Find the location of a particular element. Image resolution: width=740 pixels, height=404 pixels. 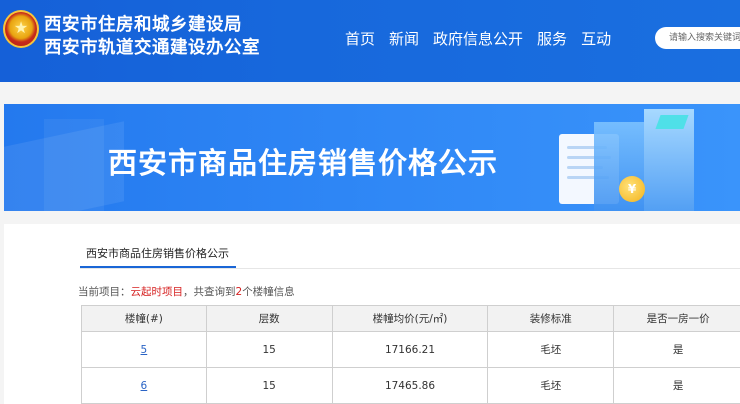

banner-decoration is located at coordinates (74, 165).